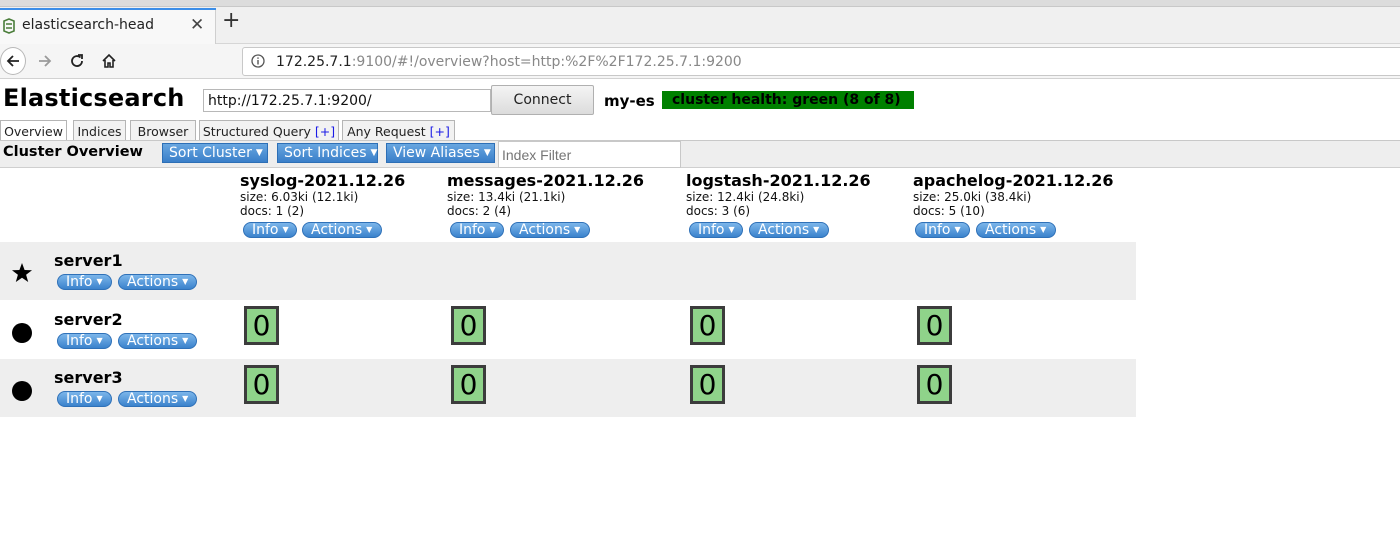 The width and height of the screenshot is (1400, 553). Describe the element at coordinates (299, 197) in the screenshot. I see `index-size: size: 6.03ki (12.1ki)` at that location.